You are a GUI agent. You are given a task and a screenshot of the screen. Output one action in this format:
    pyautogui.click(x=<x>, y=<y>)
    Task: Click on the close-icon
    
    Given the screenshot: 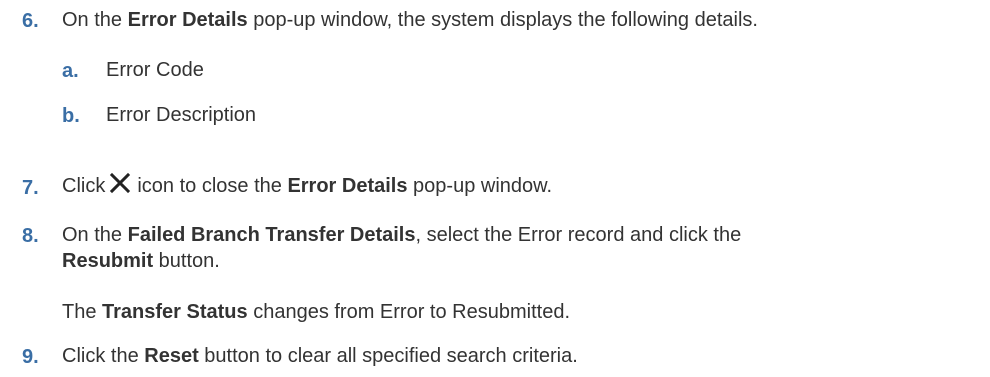 What is the action you would take?
    pyautogui.click(x=120, y=187)
    